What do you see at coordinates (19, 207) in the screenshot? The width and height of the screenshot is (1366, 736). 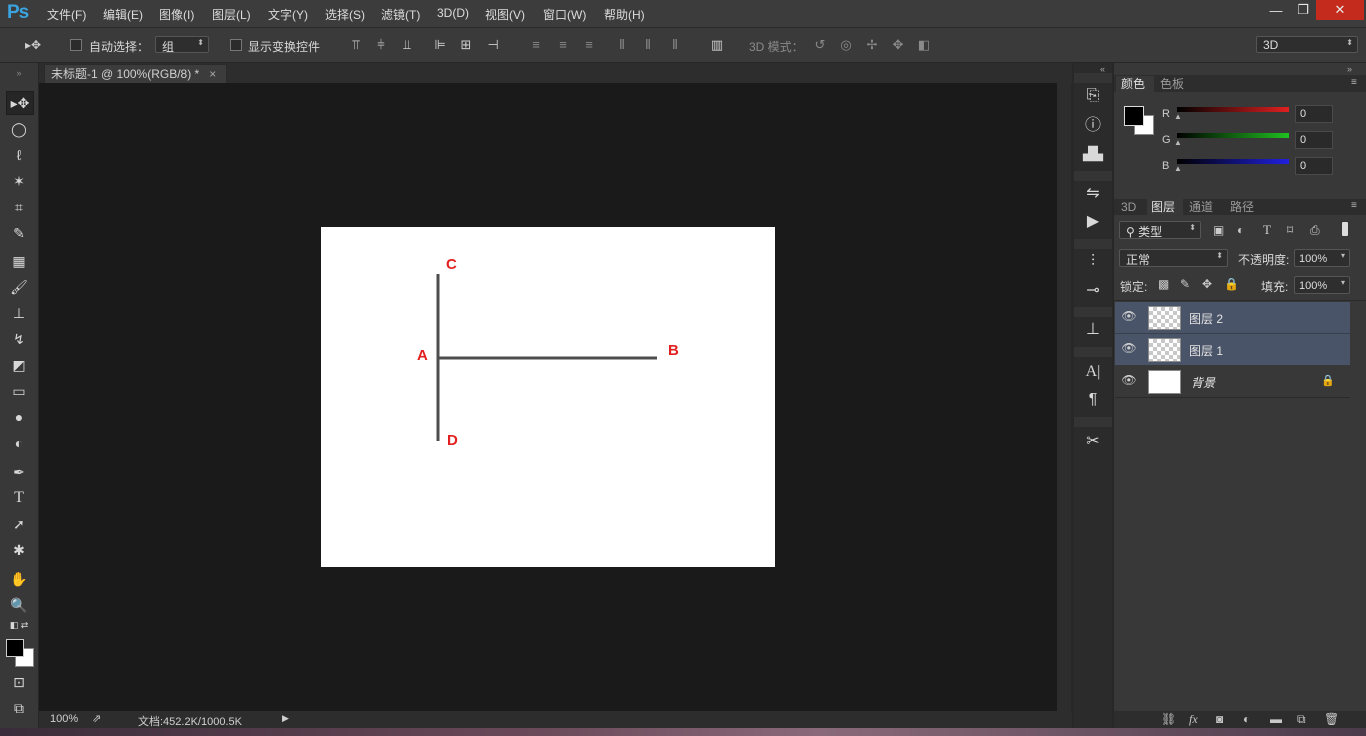 I see `crop-icon: ⌗` at bounding box center [19, 207].